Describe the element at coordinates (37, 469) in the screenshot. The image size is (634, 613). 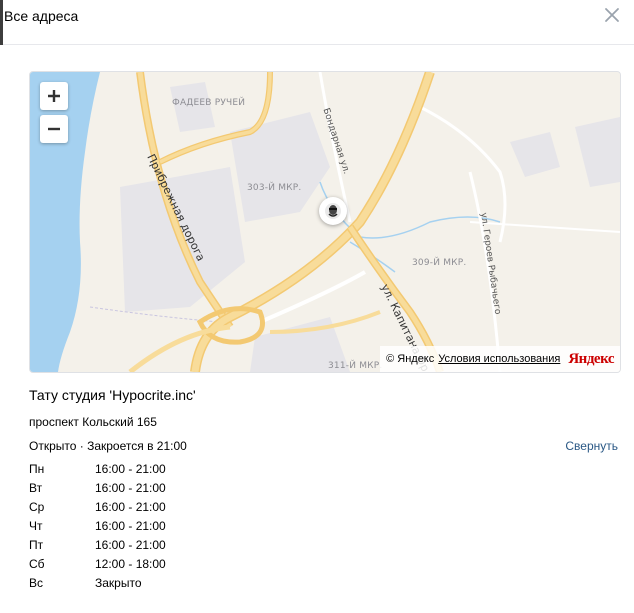
I see `hours-day: Пн` at that location.